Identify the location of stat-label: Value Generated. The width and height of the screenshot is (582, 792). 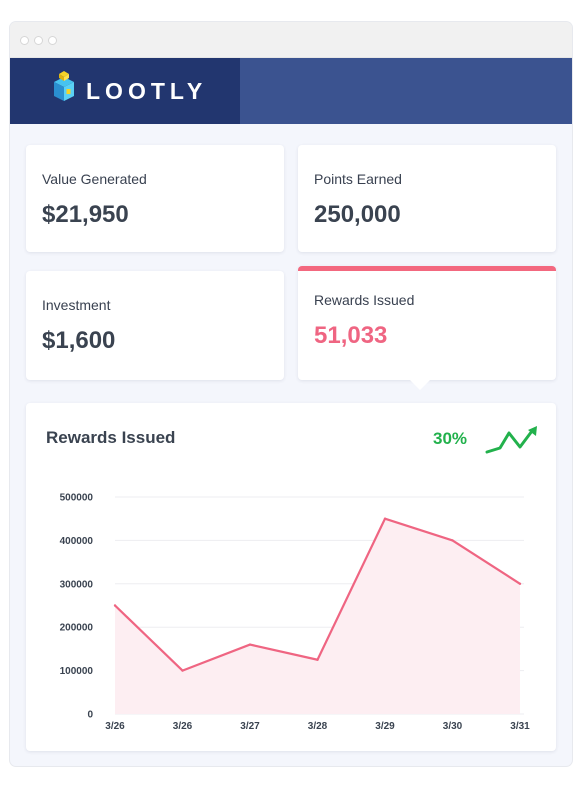
(94, 179).